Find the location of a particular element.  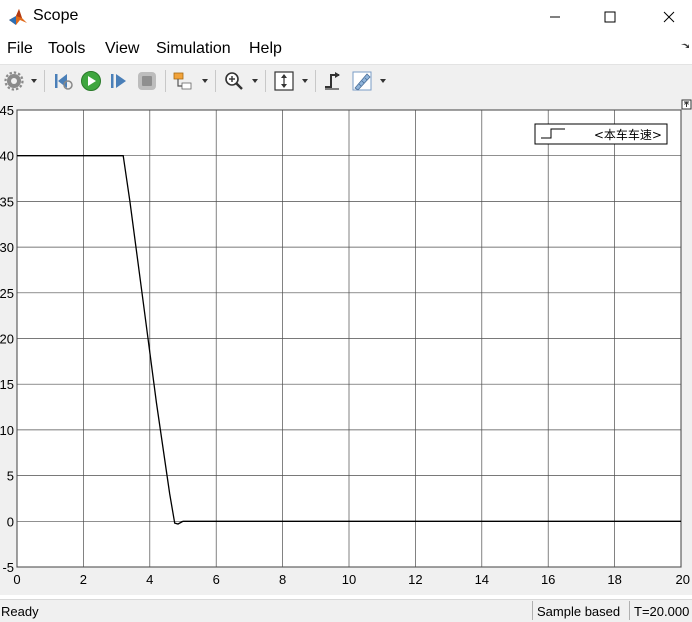

y-tick-label: 35 is located at coordinates (7, 201).